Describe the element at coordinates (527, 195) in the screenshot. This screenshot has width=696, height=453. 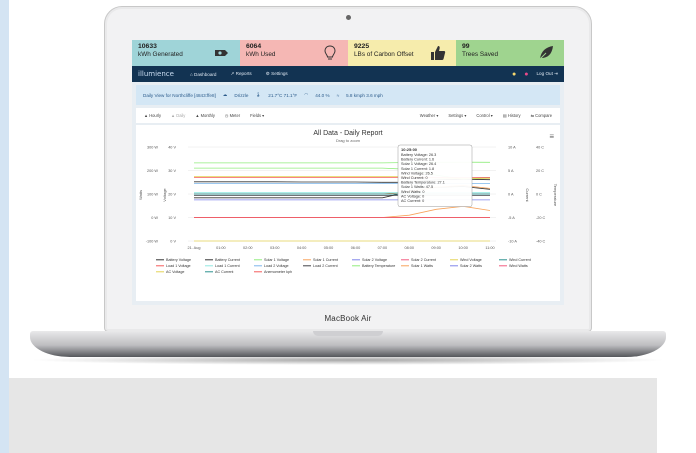
I see `current-axis-label: Current` at that location.